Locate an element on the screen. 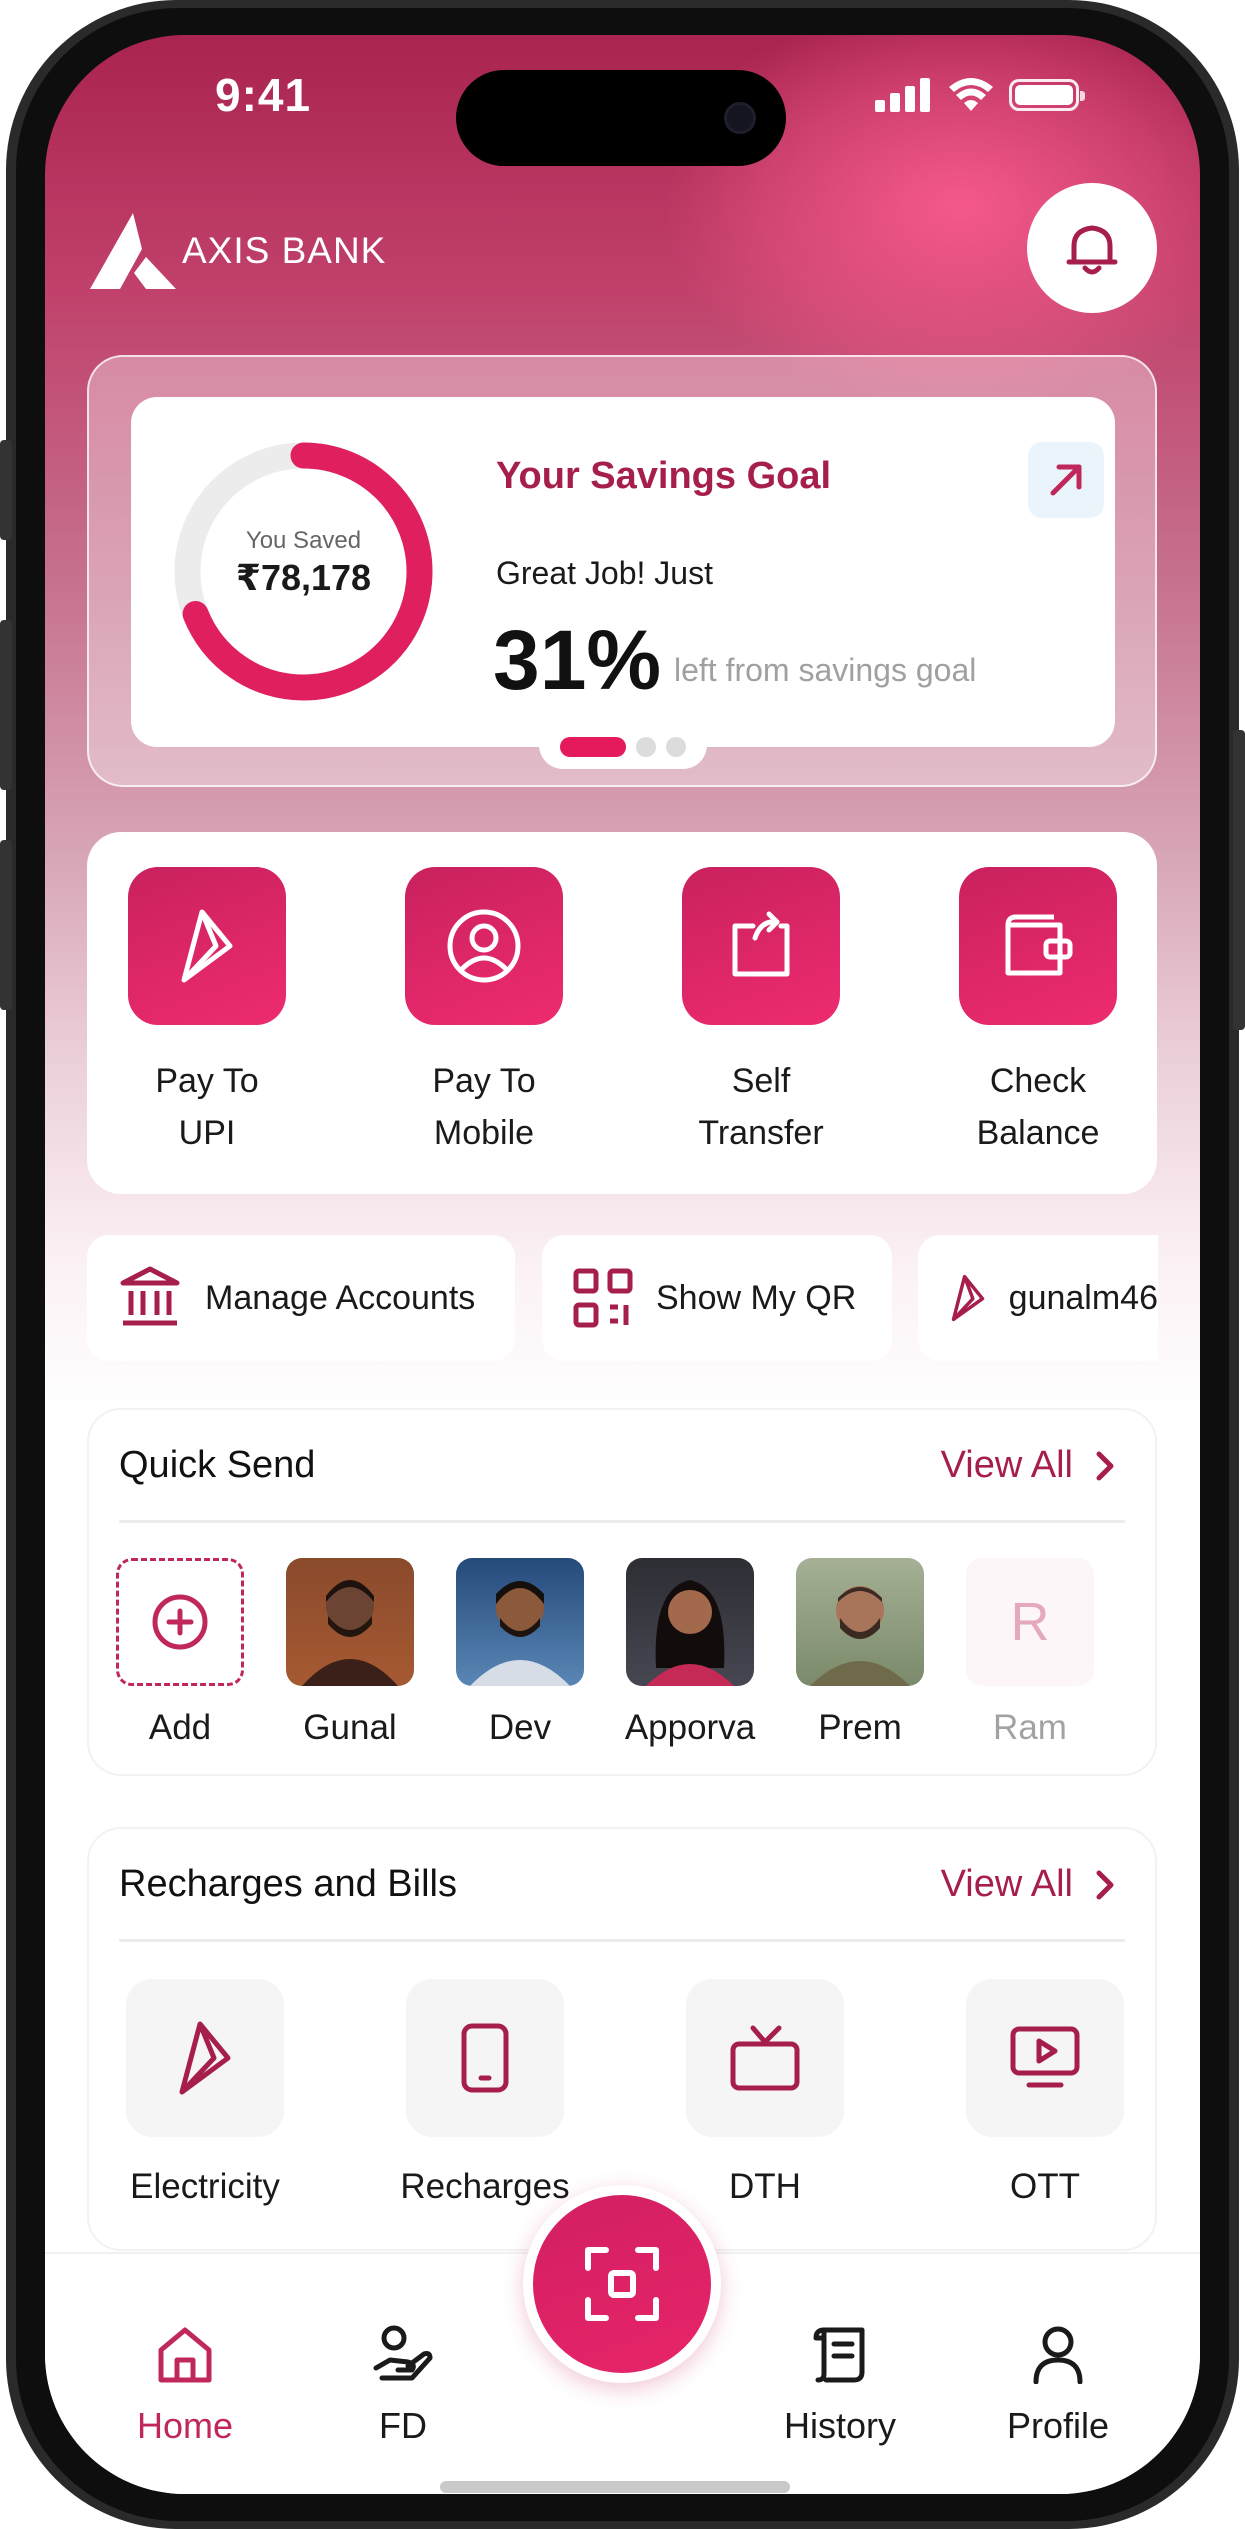 This screenshot has width=1245, height=2529. contact-item: Prem is located at coordinates (860, 1653).